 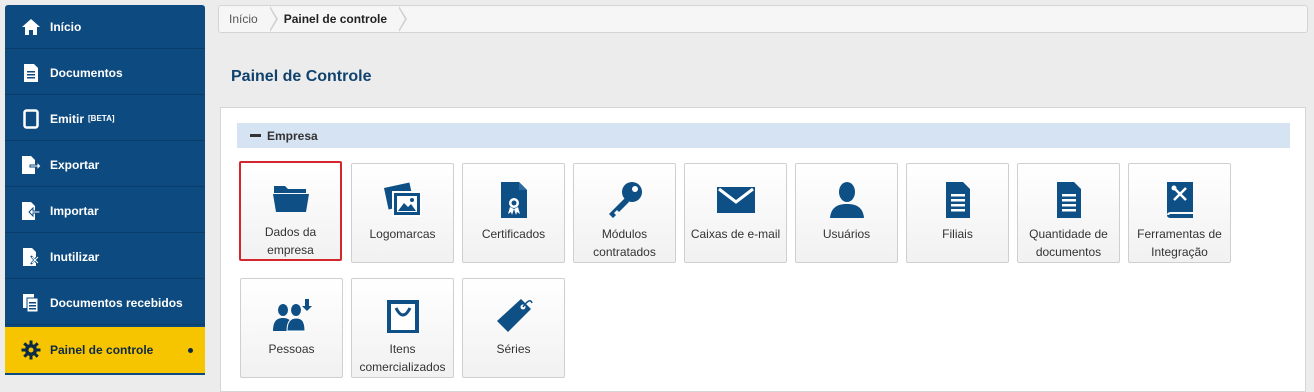 I want to click on tile-caixas-de-email: Caixas de e-mail, so click(x=735, y=213).